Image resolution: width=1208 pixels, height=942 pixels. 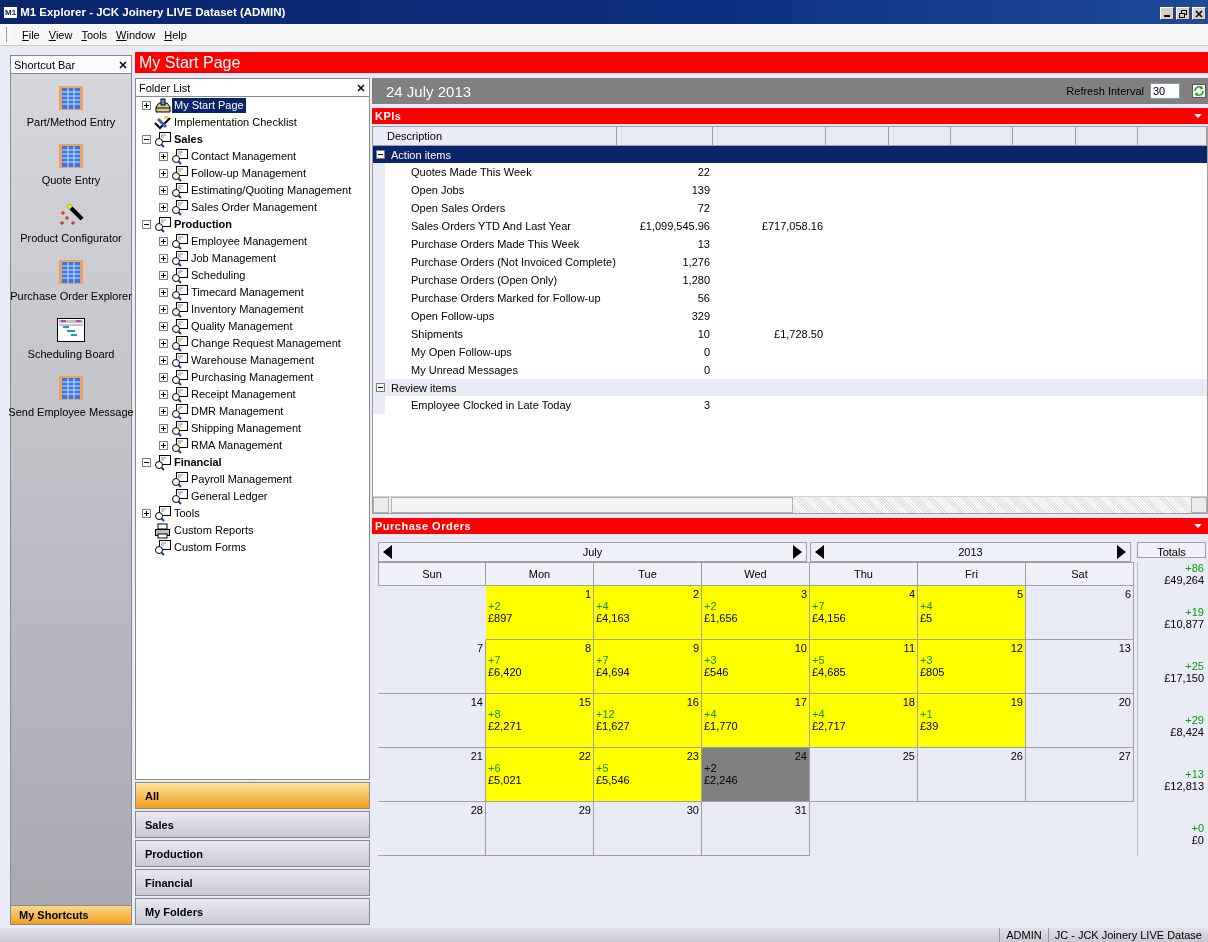 I want to click on collapse-button, so click(x=1198, y=526).